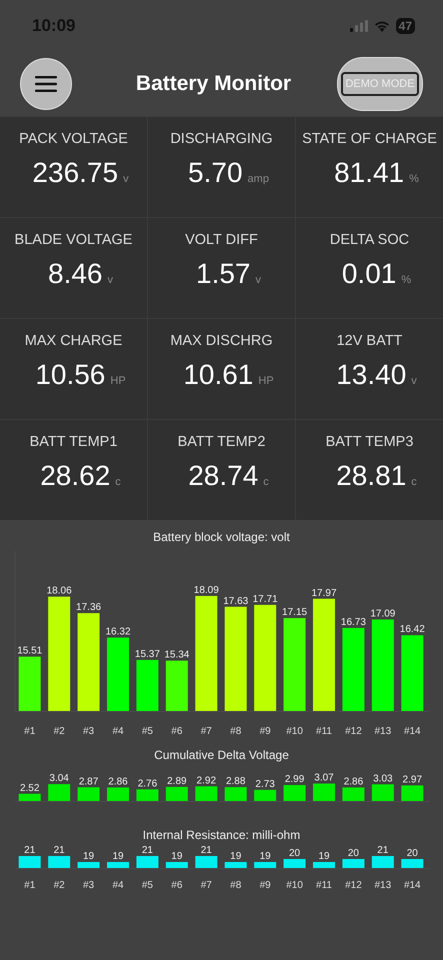 This screenshot has height=960, width=443. What do you see at coordinates (412, 780) in the screenshot?
I see `bar-value-label: 2.97` at bounding box center [412, 780].